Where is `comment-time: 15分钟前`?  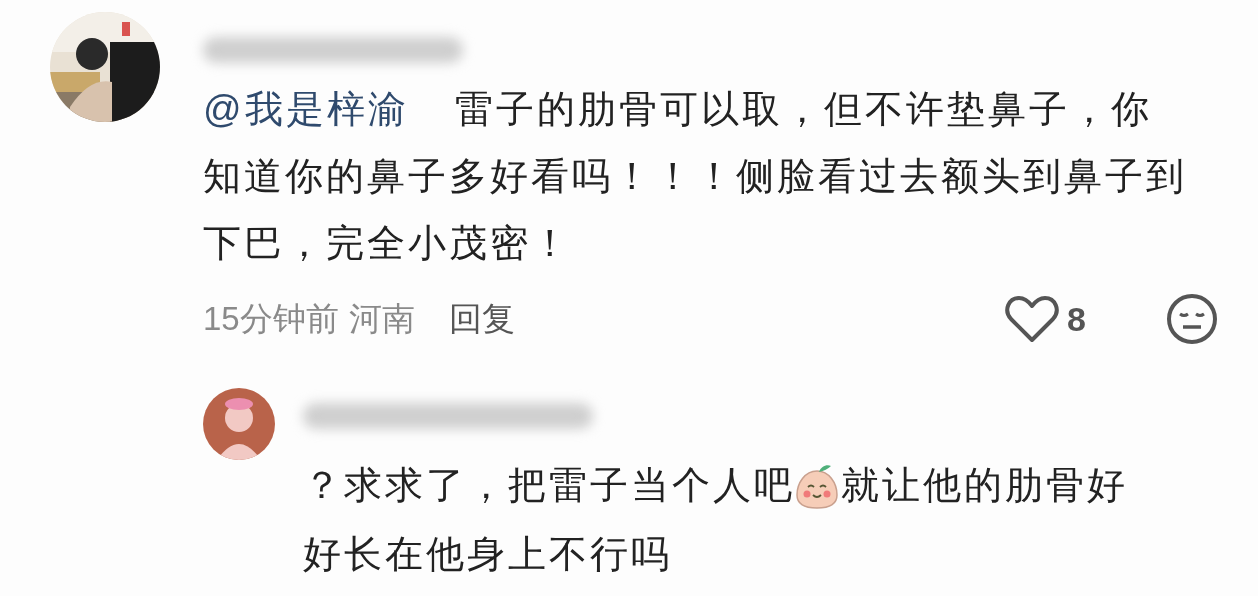 comment-time: 15分钟前 is located at coordinates (271, 319).